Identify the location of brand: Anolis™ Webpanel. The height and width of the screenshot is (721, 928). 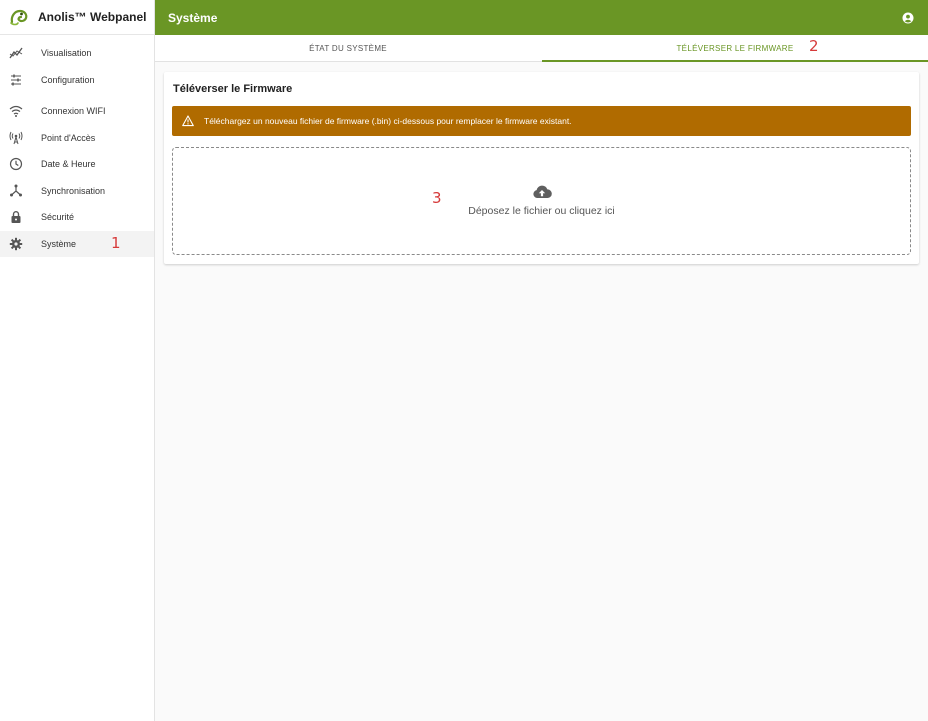
(77, 17).